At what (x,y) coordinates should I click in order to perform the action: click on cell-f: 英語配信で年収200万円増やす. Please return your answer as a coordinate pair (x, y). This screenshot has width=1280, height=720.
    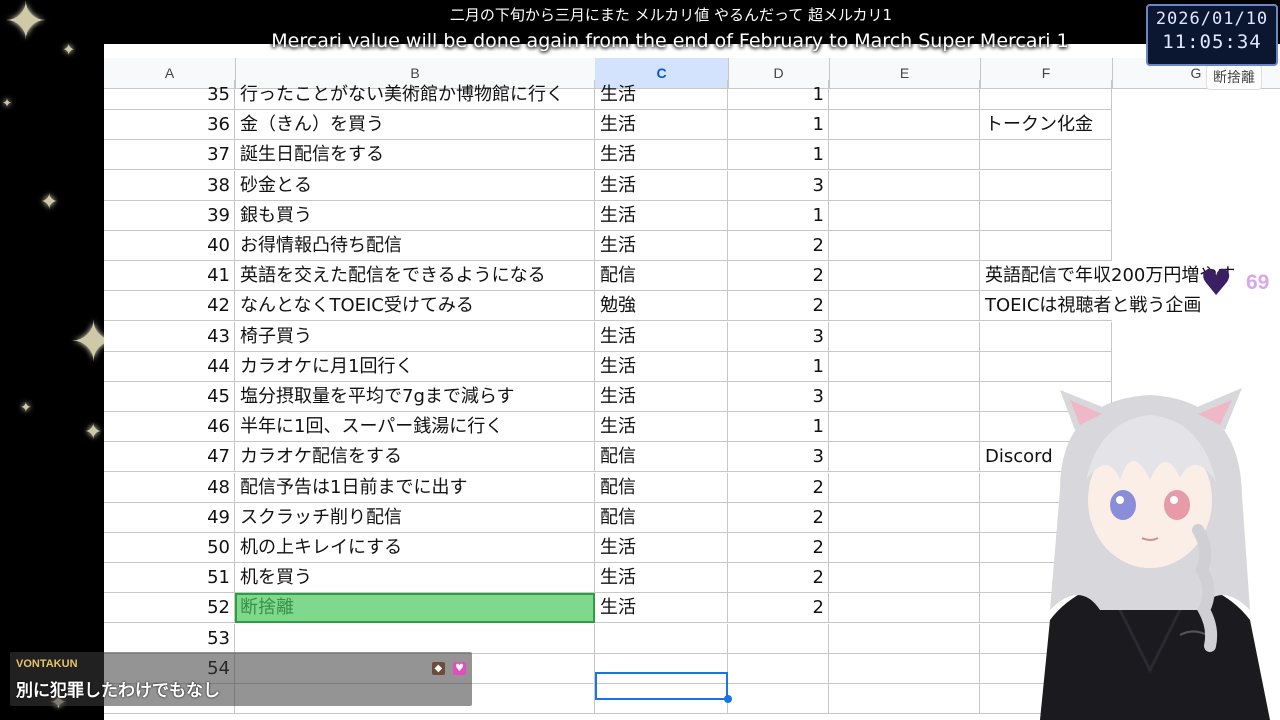
    Looking at the image, I should click on (1107, 276).